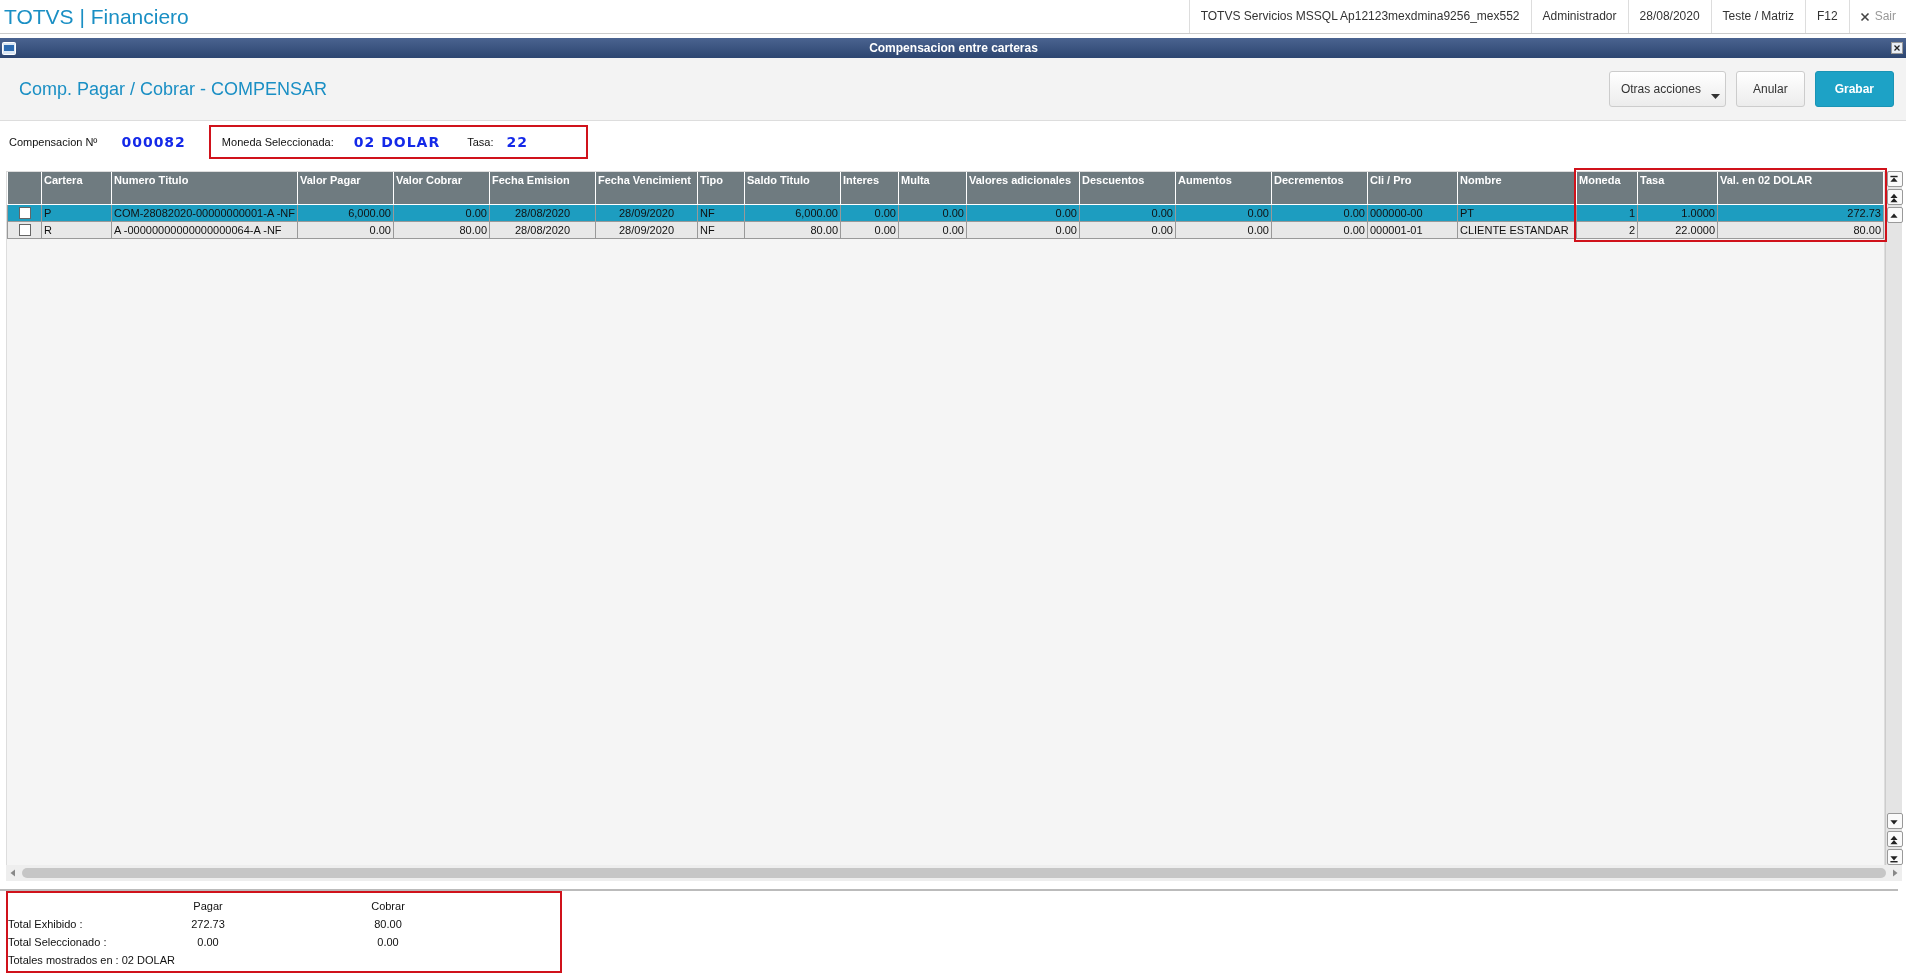 The width and height of the screenshot is (1906, 973). What do you see at coordinates (345, 188) in the screenshot?
I see `column-header: Valor Pagar` at bounding box center [345, 188].